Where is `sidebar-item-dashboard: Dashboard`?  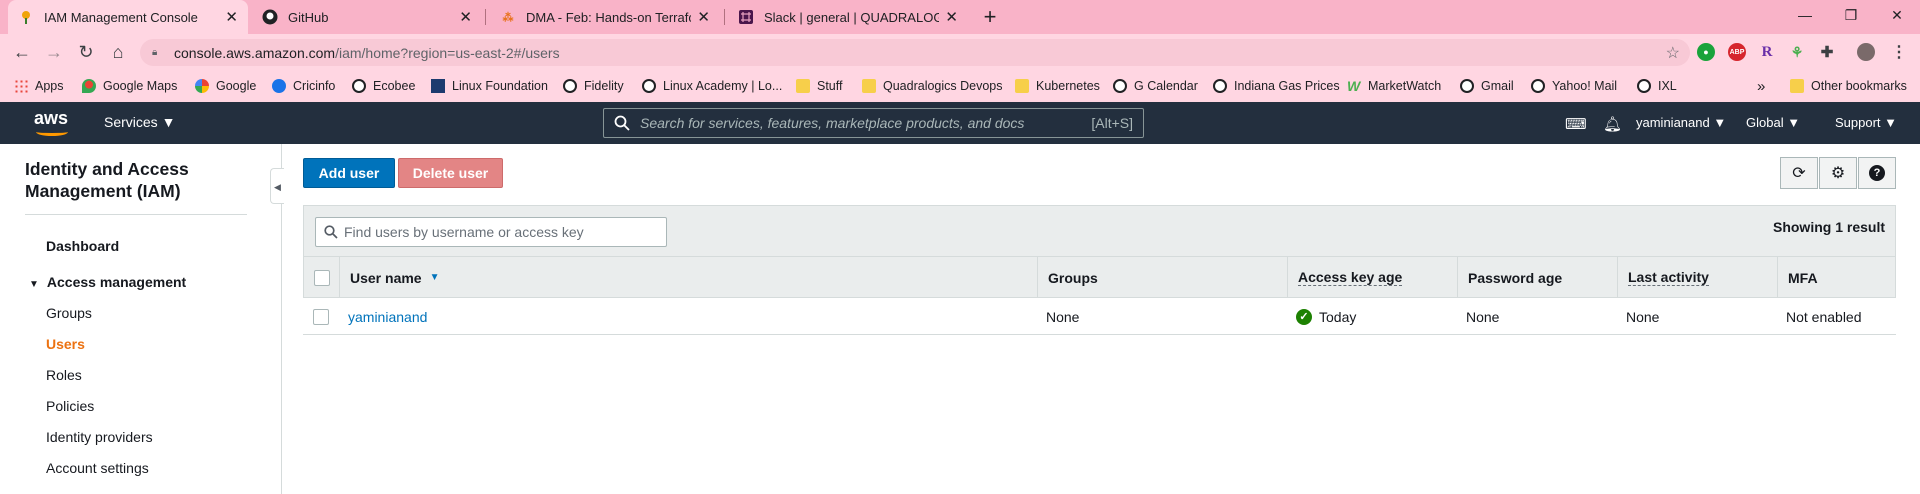
sidebar-item-dashboard: Dashboard is located at coordinates (82, 246).